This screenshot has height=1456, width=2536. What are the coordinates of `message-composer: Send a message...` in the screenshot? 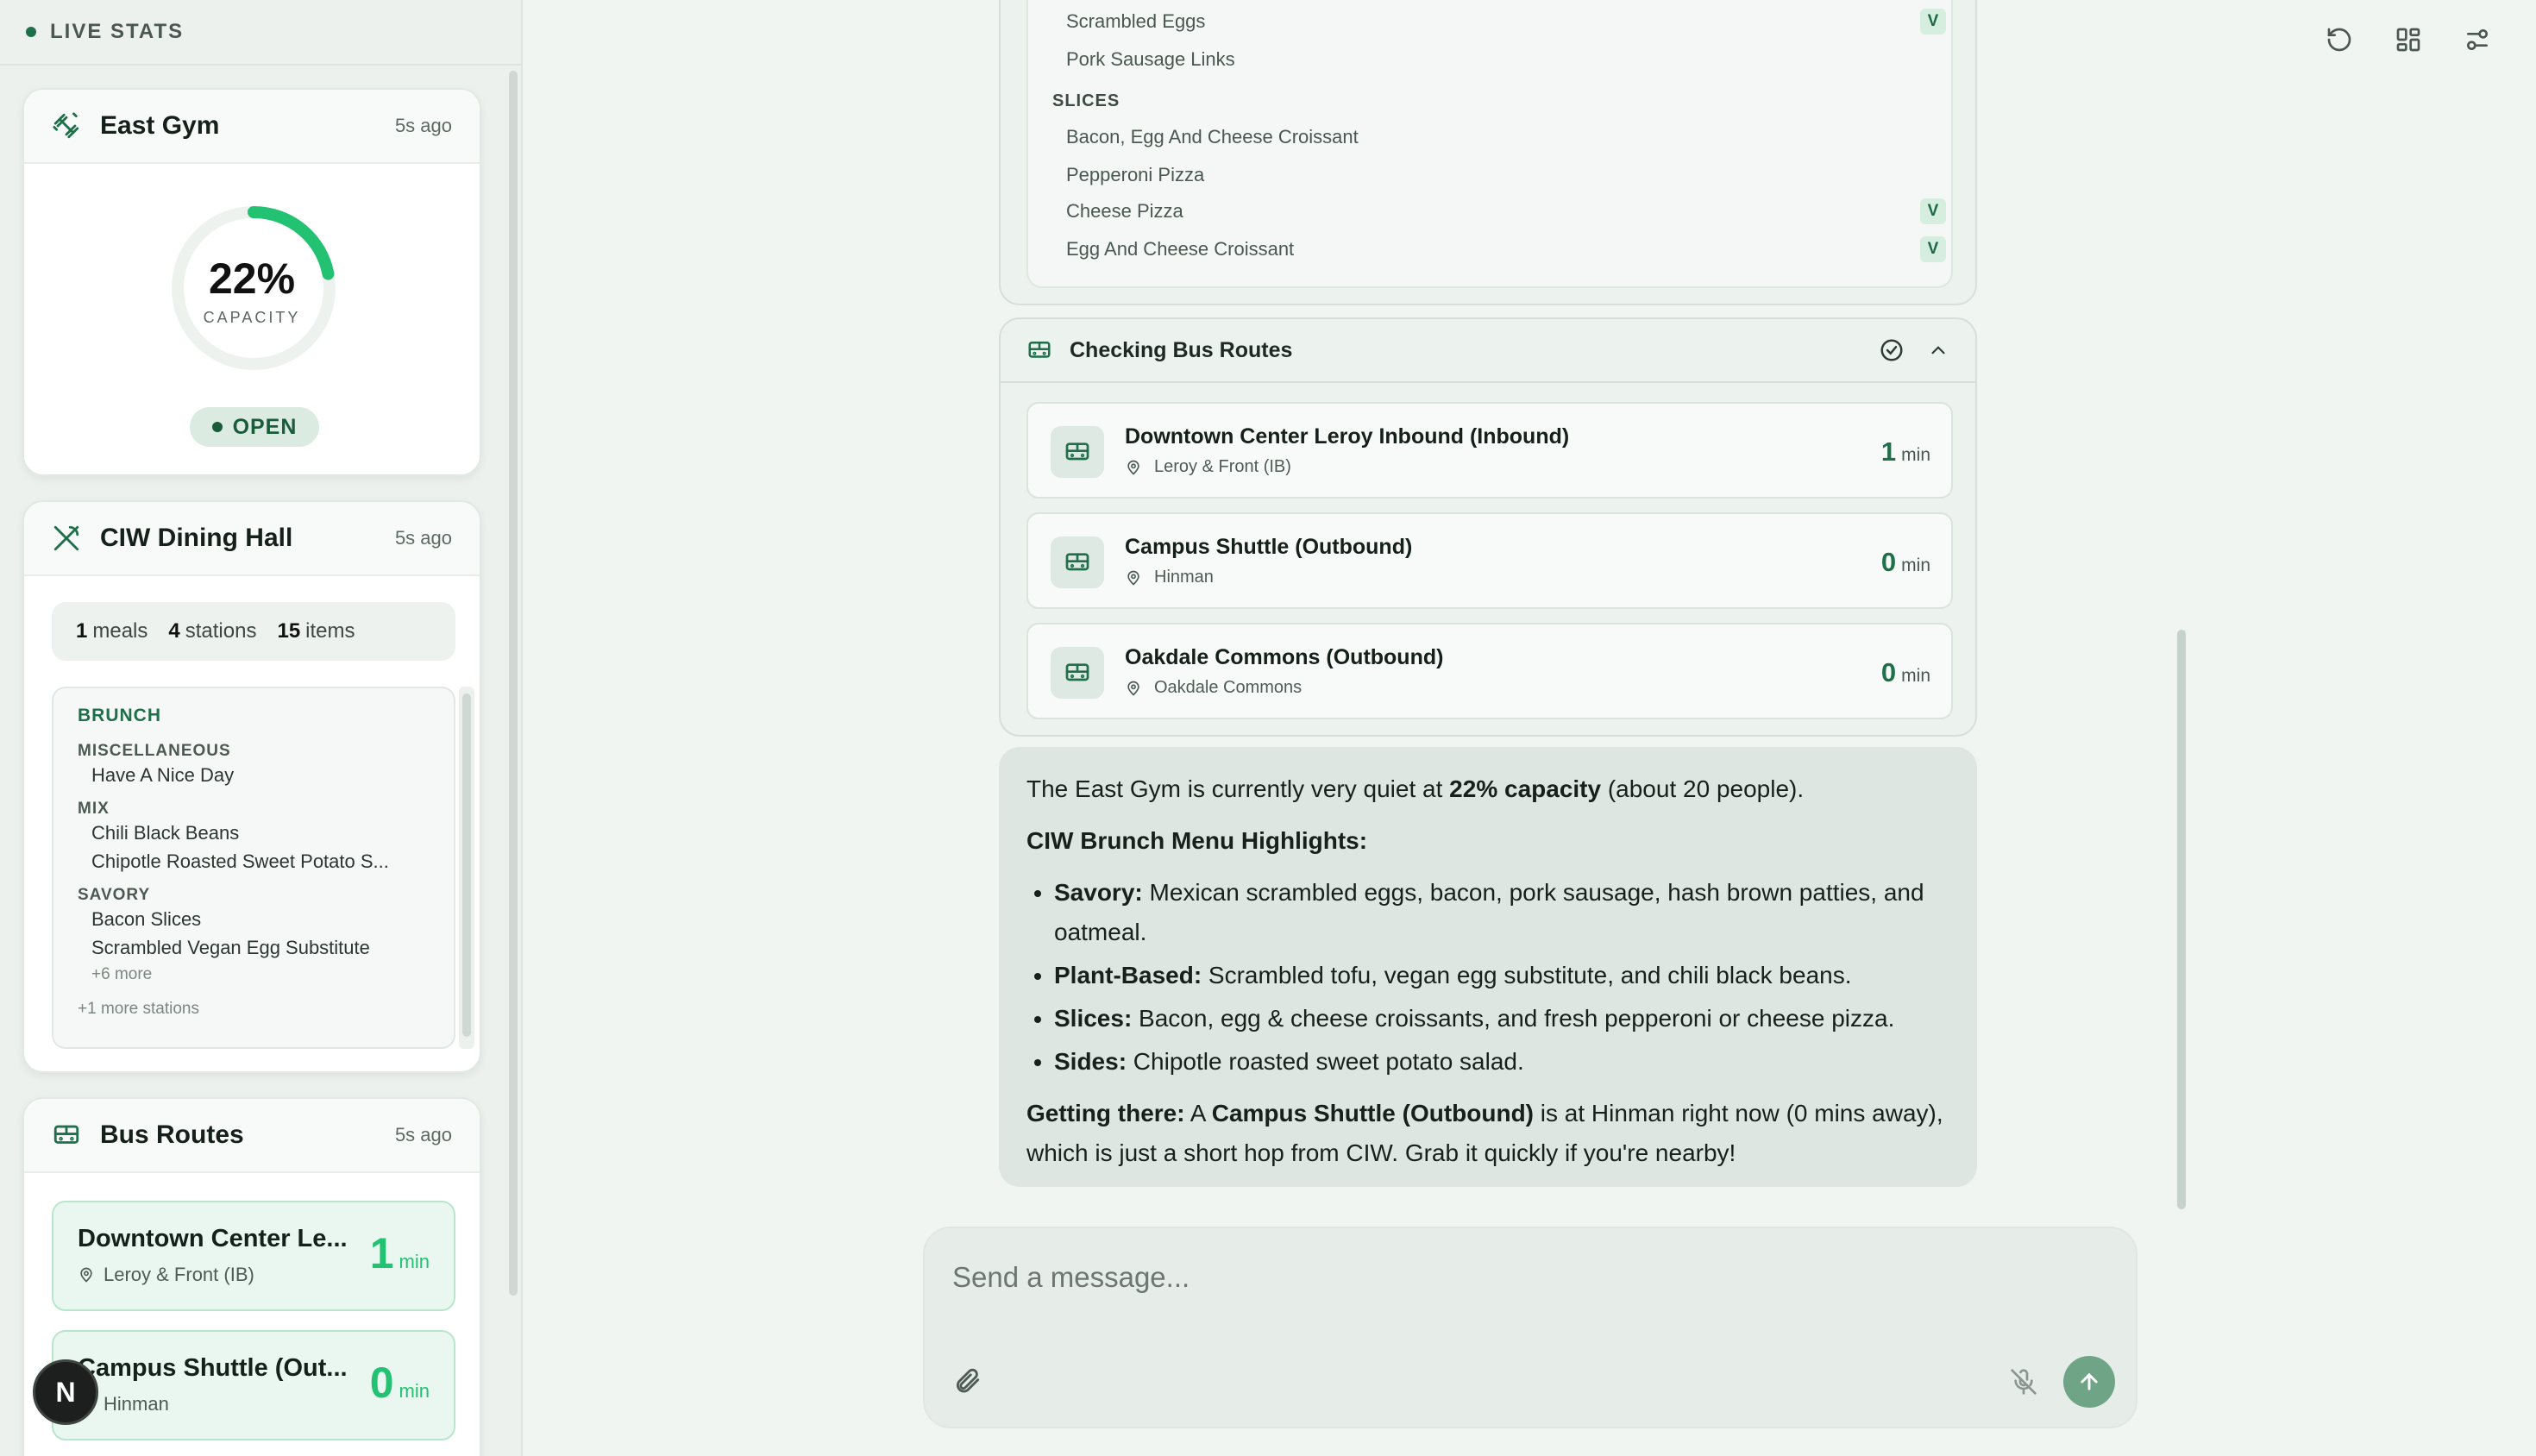 It's located at (1530, 1328).